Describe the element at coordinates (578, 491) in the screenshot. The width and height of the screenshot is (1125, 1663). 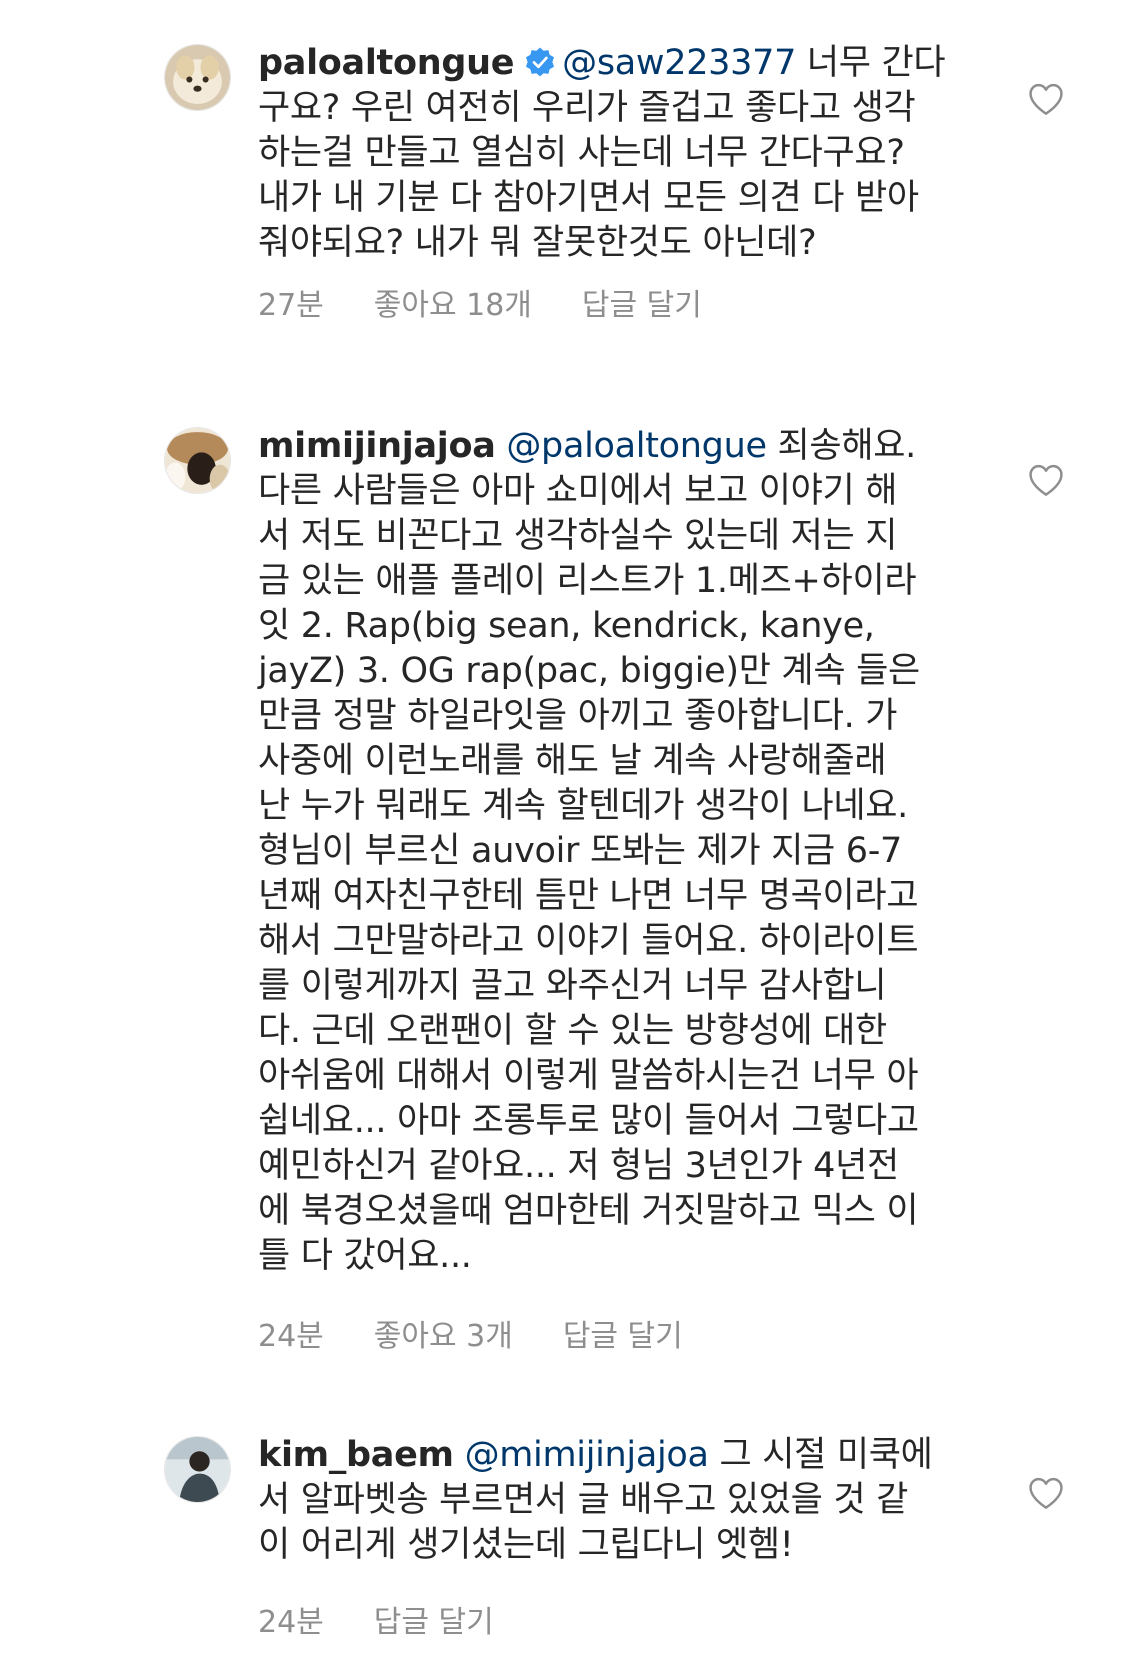
I see `comment-text: 다른 사람들은 아마 쇼미에서 보고 이야기 해` at that location.